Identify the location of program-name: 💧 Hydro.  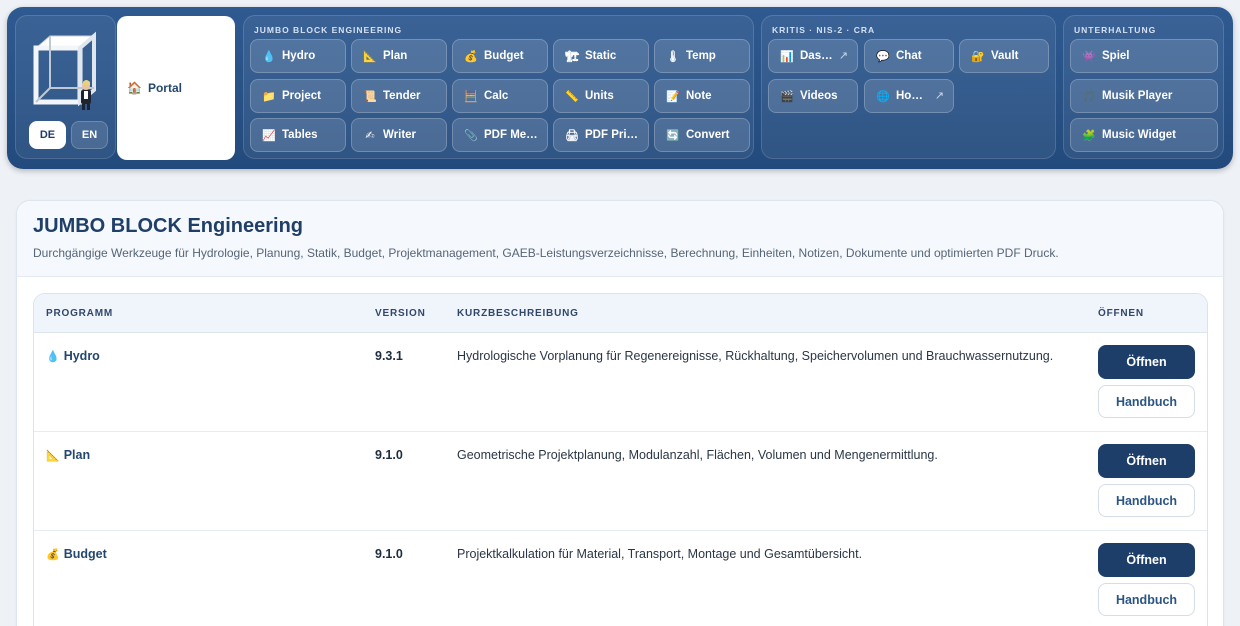
(73, 356).